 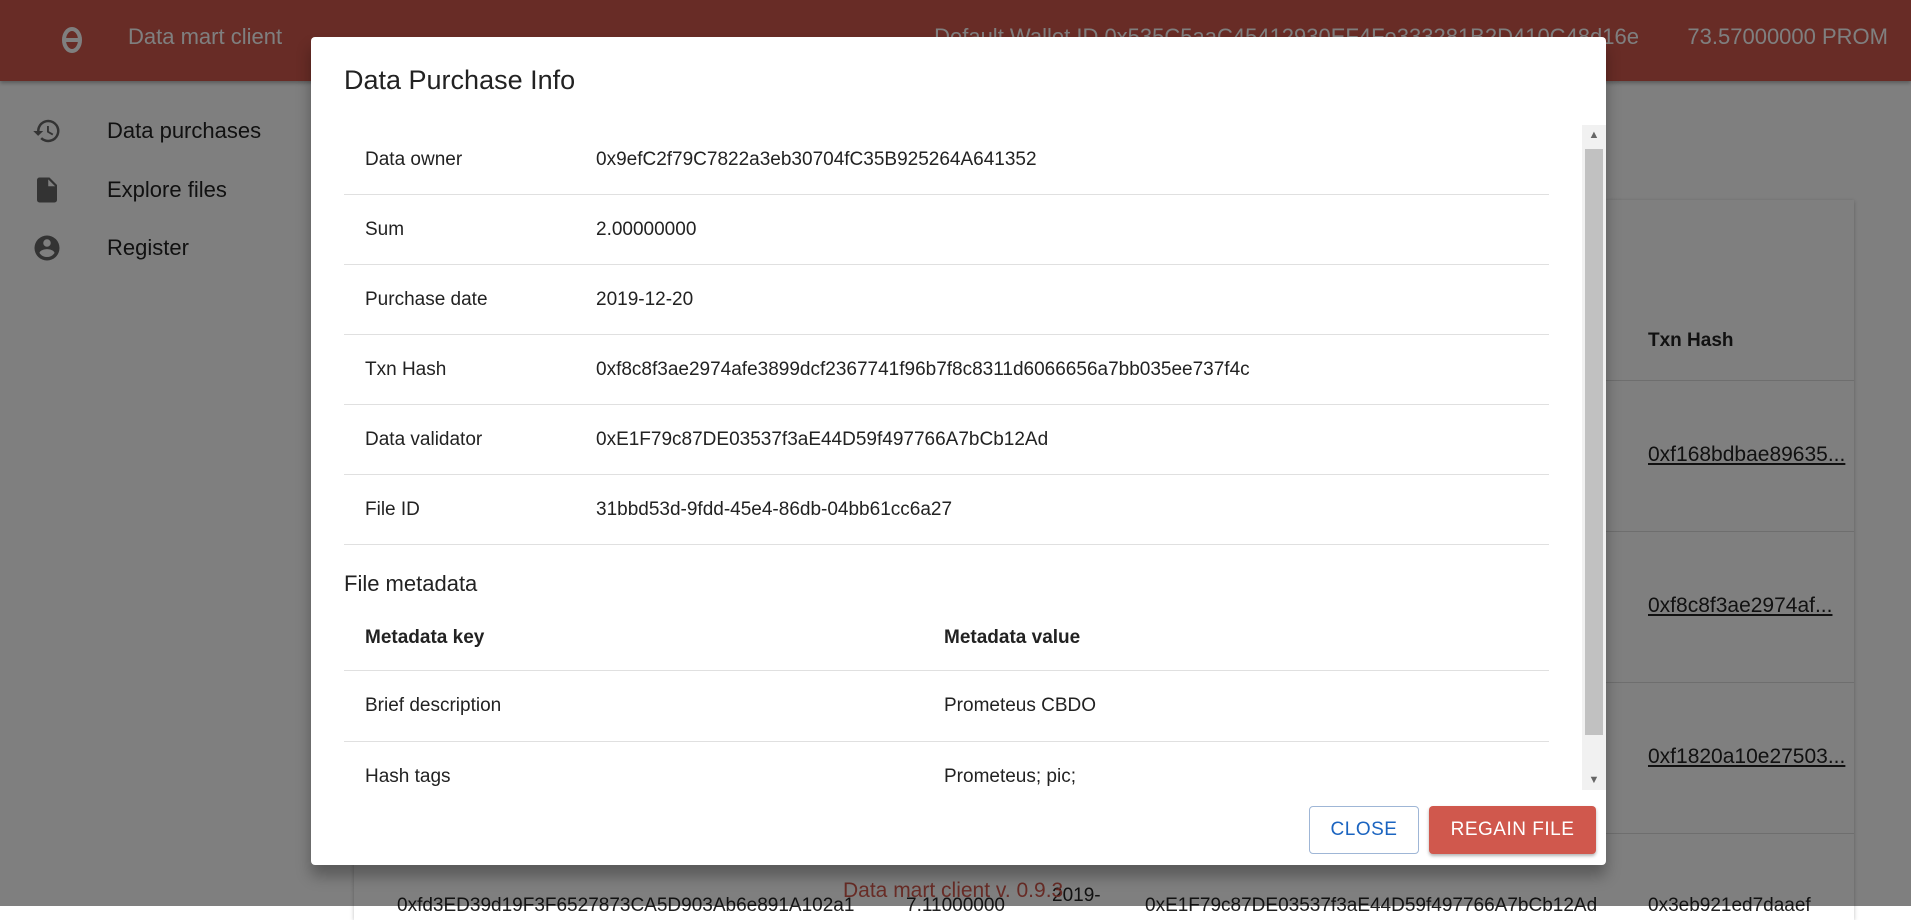 I want to click on metadata-key: Brief description, so click(x=433, y=705).